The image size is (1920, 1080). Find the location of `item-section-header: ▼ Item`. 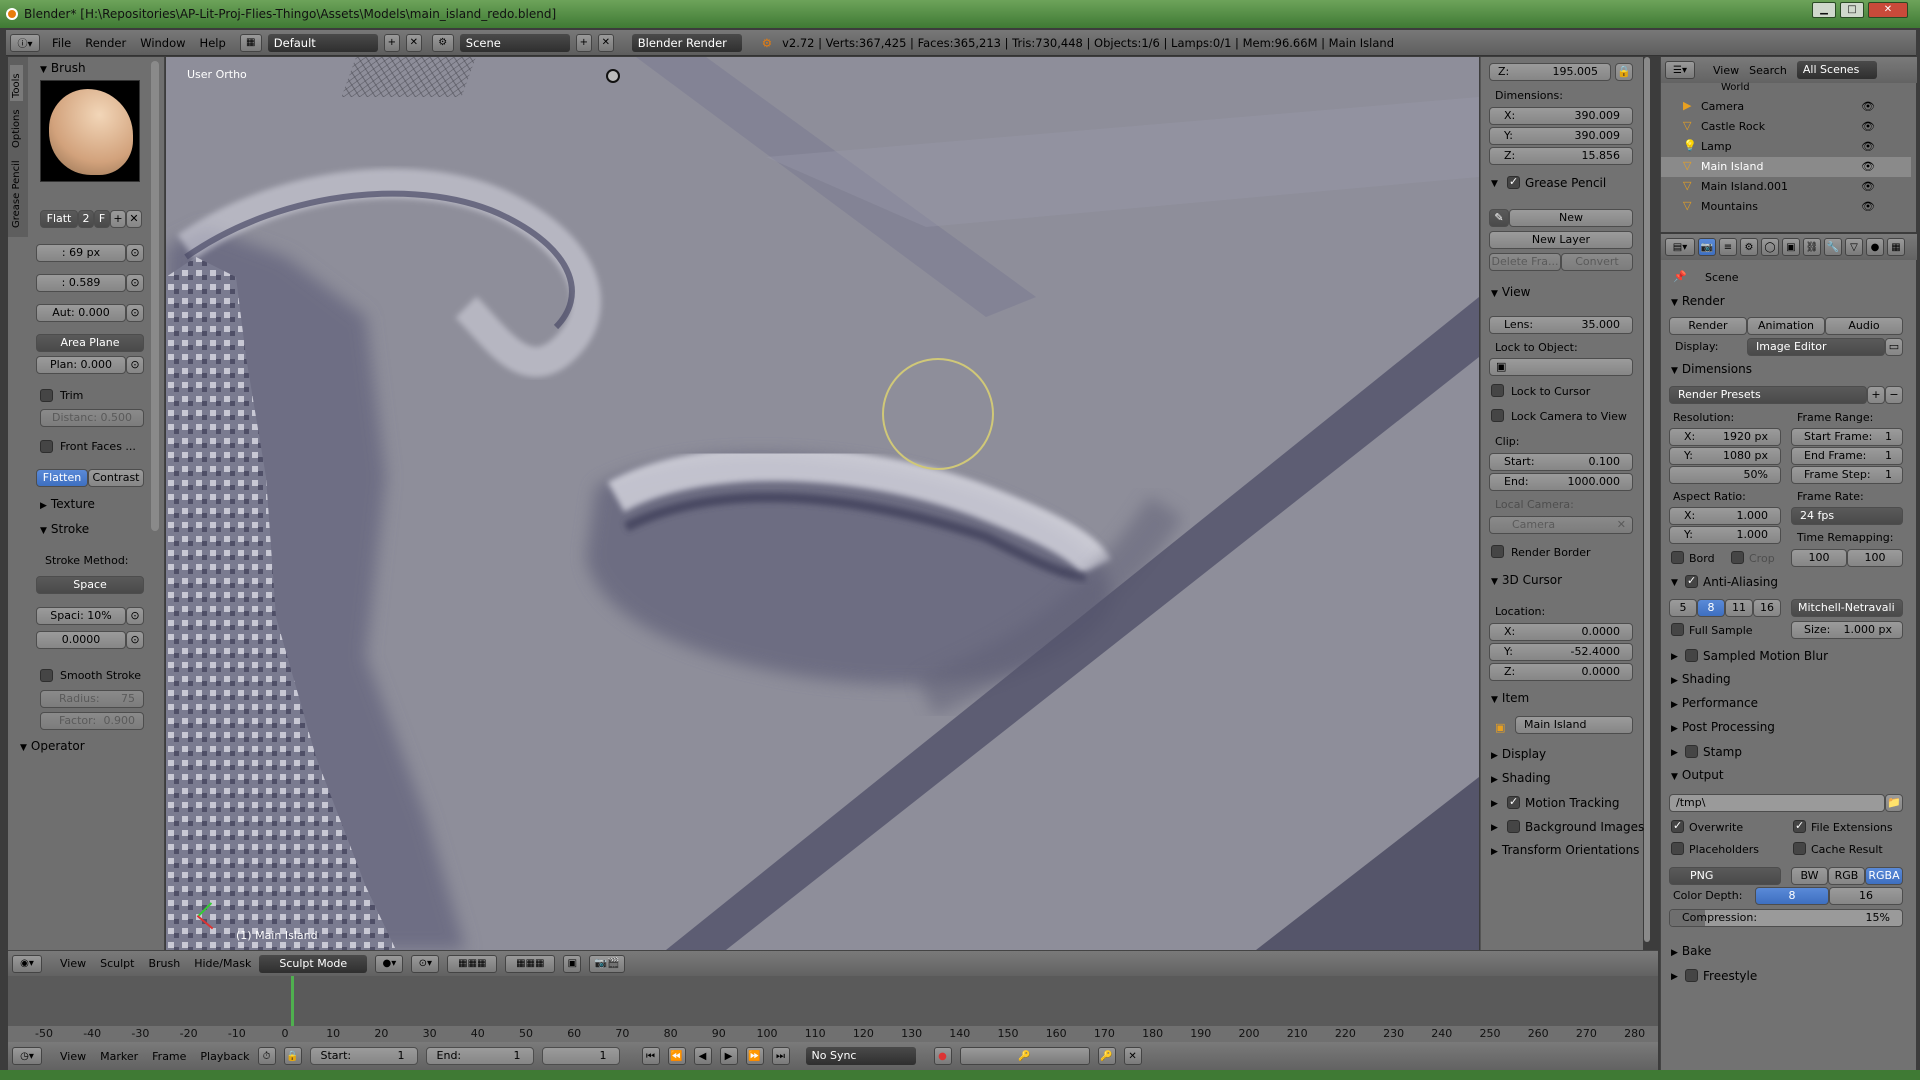

item-section-header: ▼ Item is located at coordinates (1510, 698).